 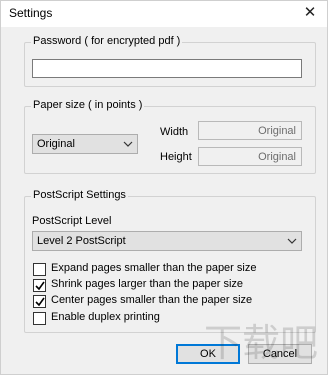 I want to click on checkbox-label: Shrink pages larger than the paper size, so click(x=147, y=284).